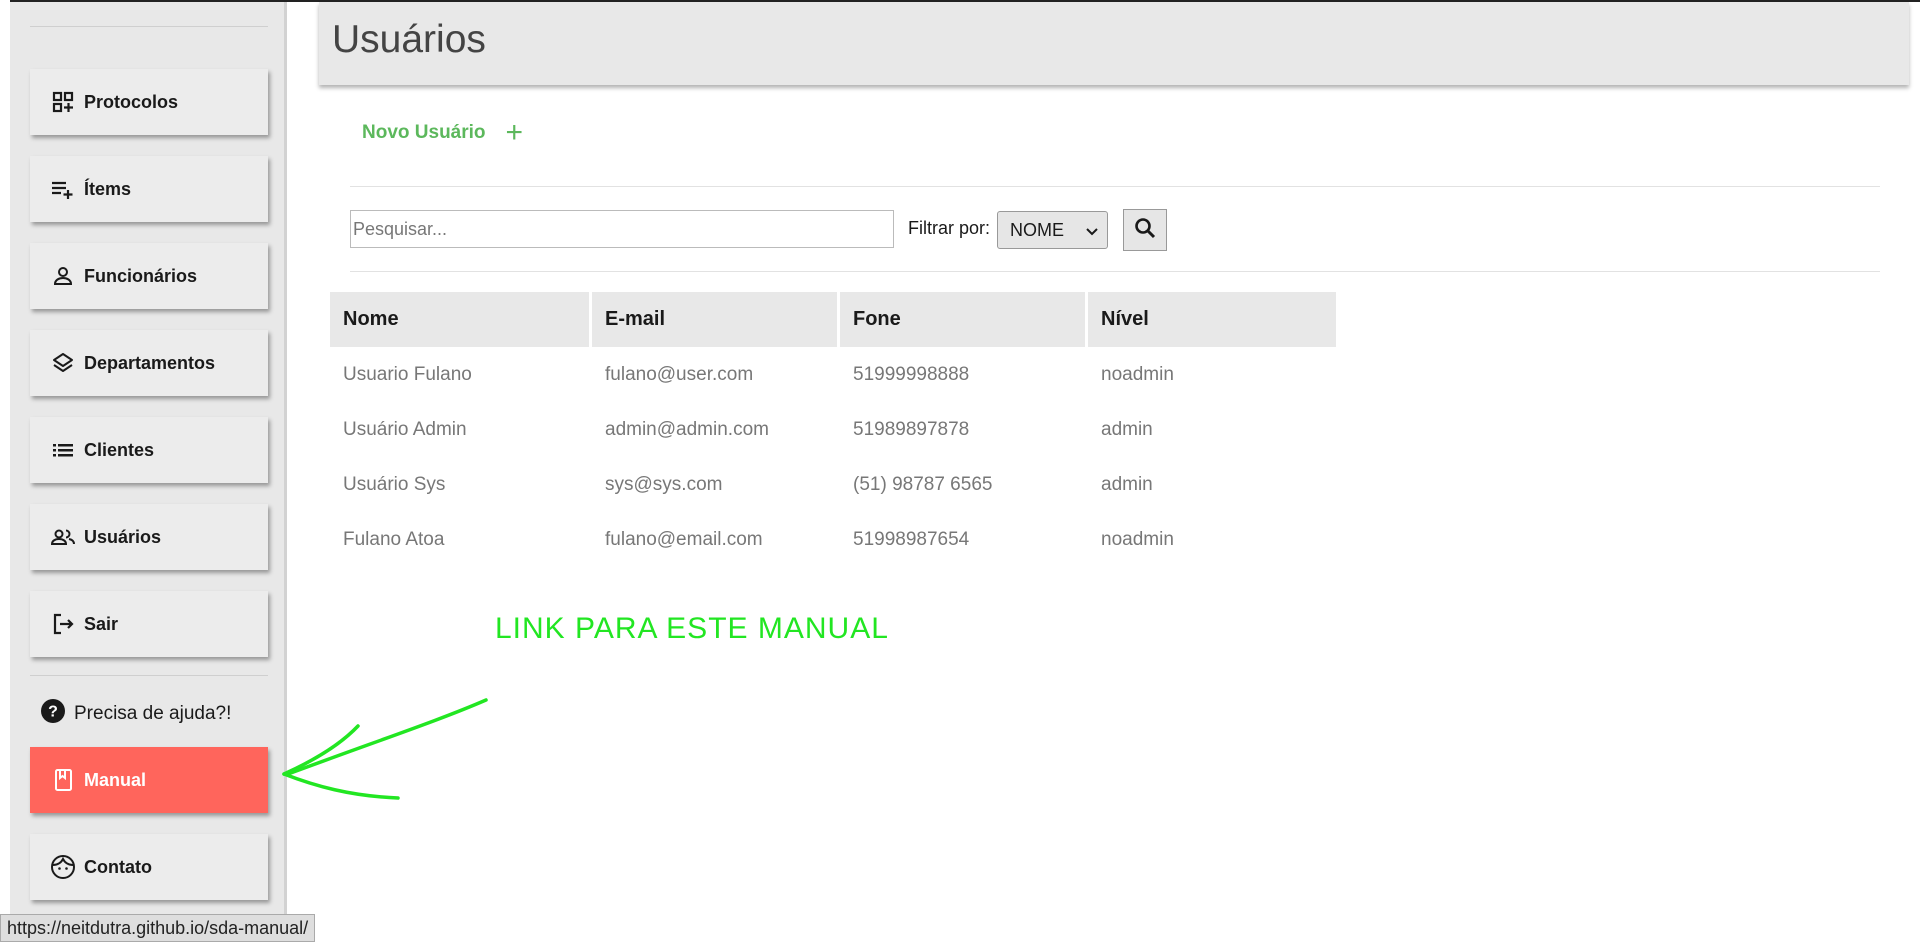 Image resolution: width=1920 pixels, height=942 pixels. I want to click on cell-email: admin@admin.com, so click(687, 429).